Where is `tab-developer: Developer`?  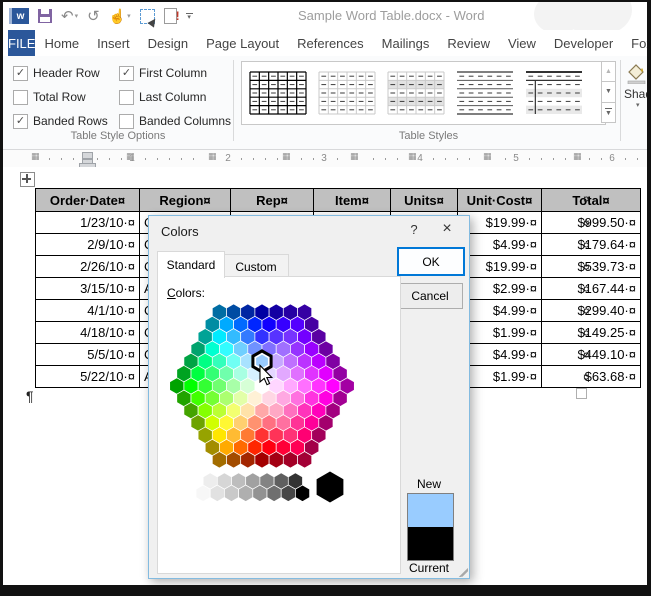 tab-developer: Developer is located at coordinates (583, 43).